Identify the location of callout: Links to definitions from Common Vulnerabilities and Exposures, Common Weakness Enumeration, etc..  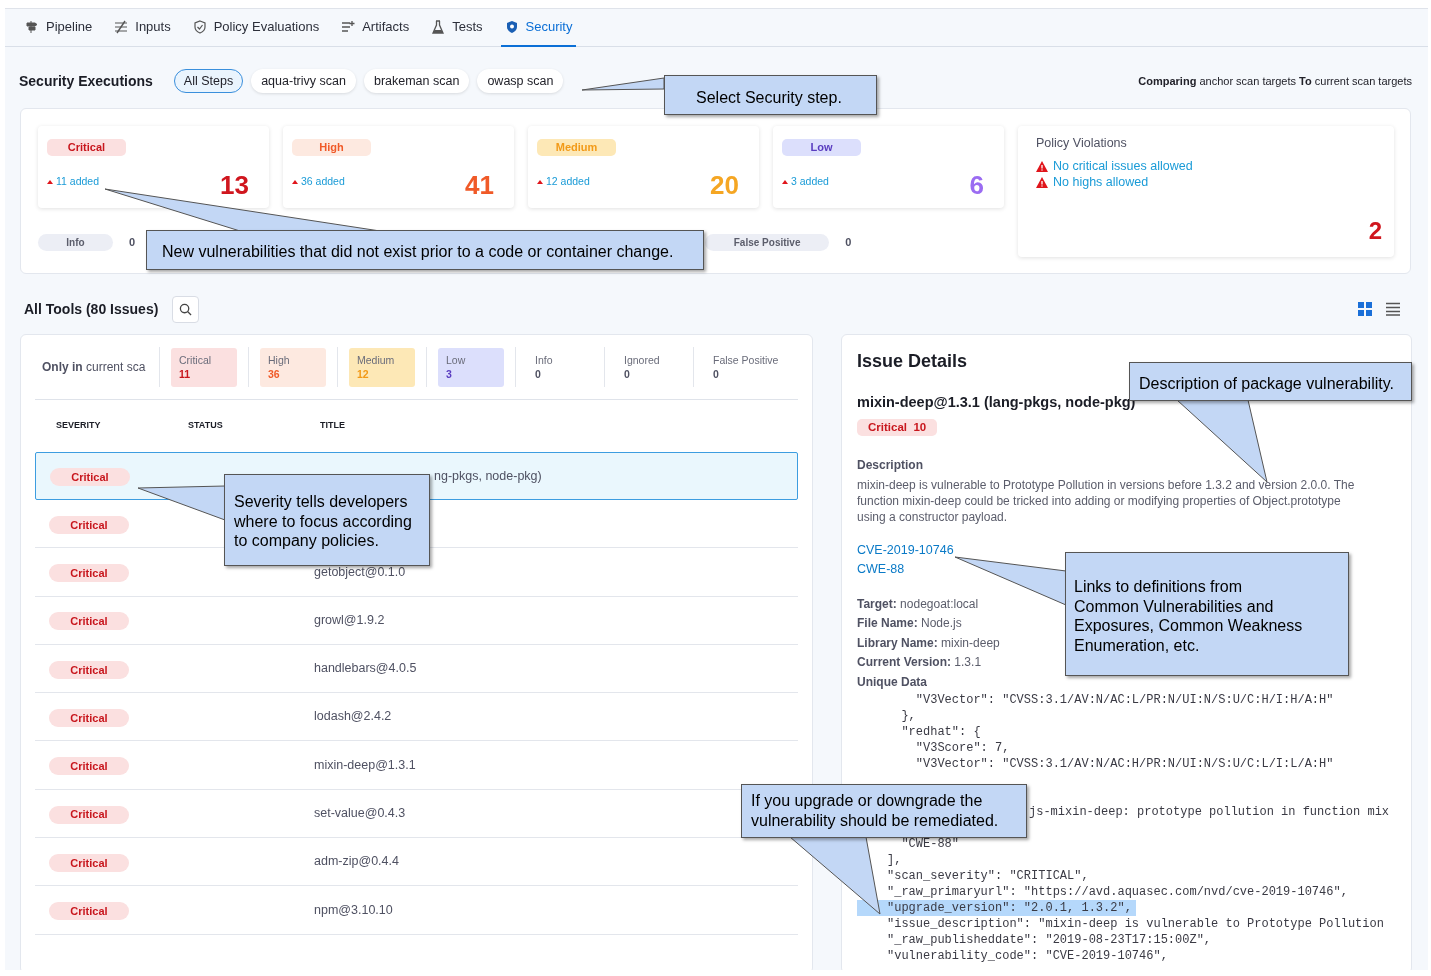
(1207, 614).